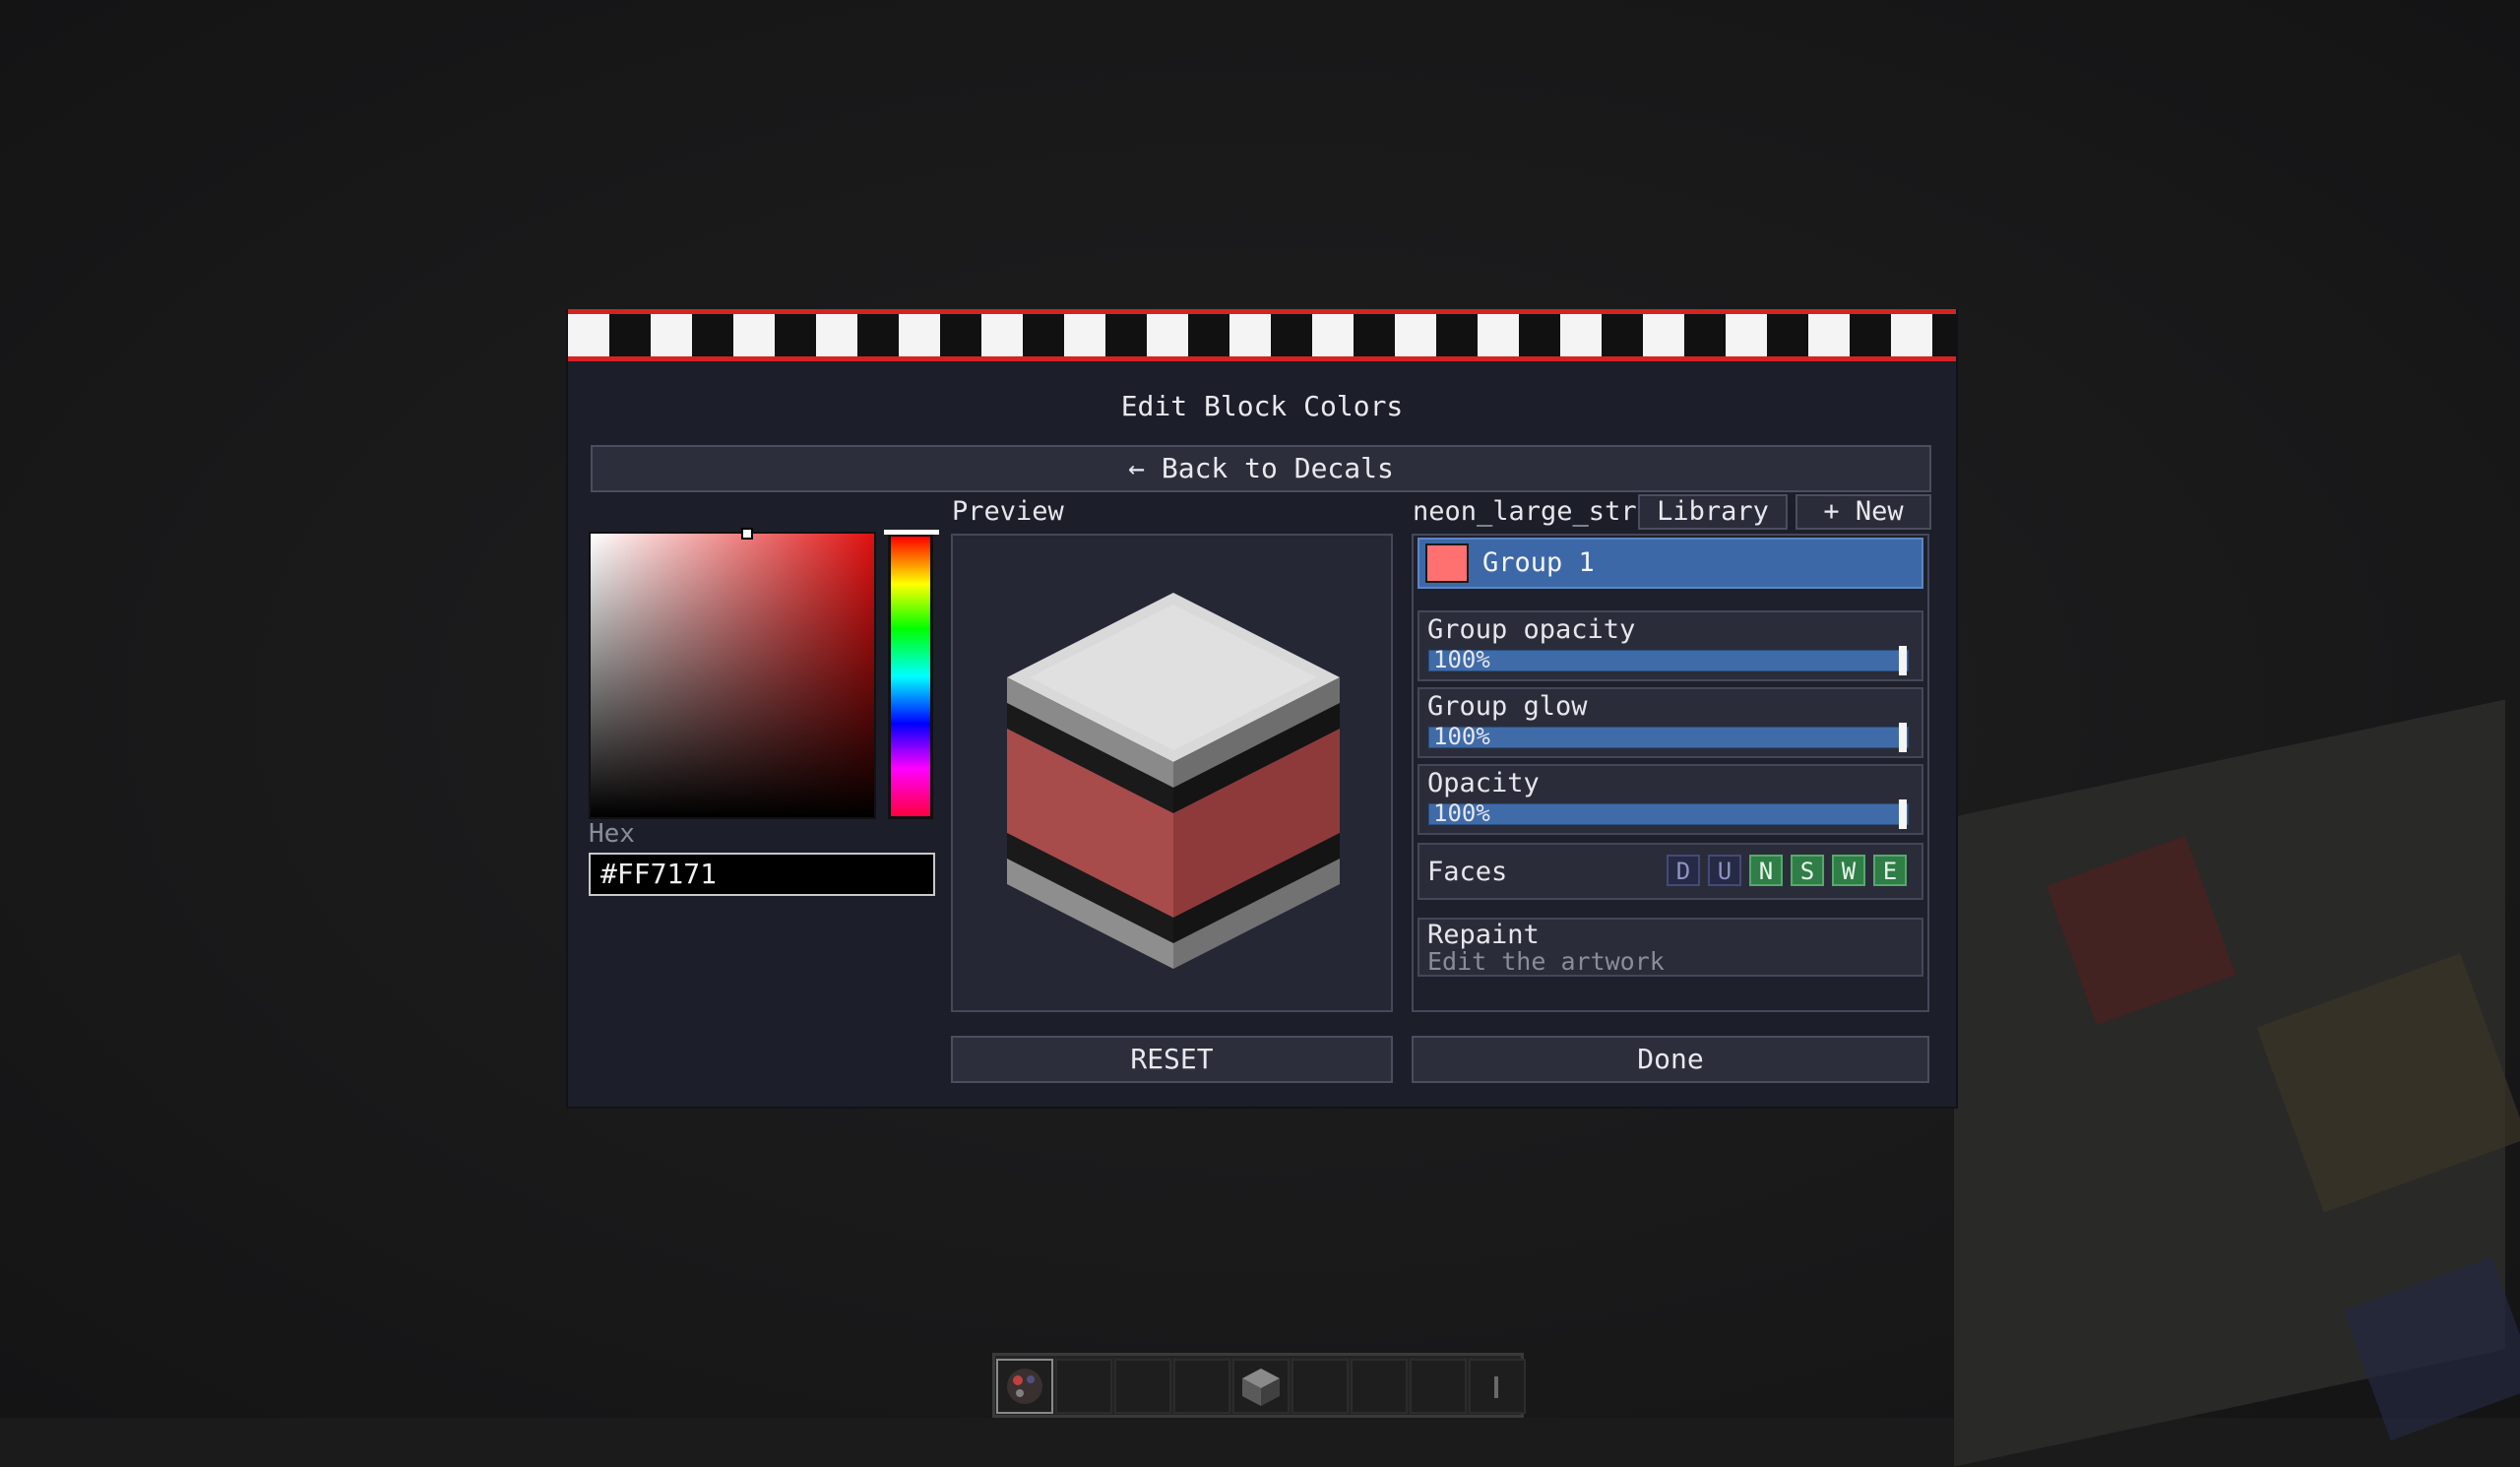 The image size is (2520, 1467). Describe the element at coordinates (732, 675) in the screenshot. I see `saturation-value-picker` at that location.